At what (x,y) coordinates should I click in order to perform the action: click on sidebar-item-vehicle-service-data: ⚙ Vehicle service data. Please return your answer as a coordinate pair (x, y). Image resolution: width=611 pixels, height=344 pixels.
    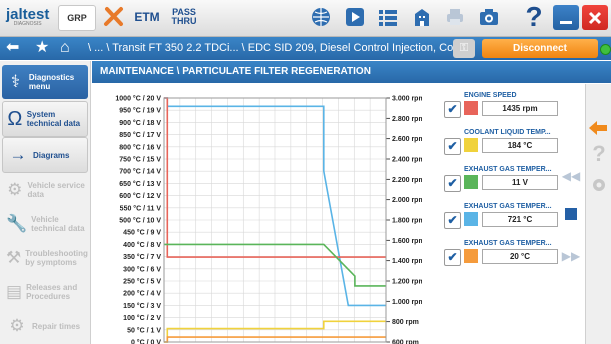
    Looking at the image, I should click on (45, 190).